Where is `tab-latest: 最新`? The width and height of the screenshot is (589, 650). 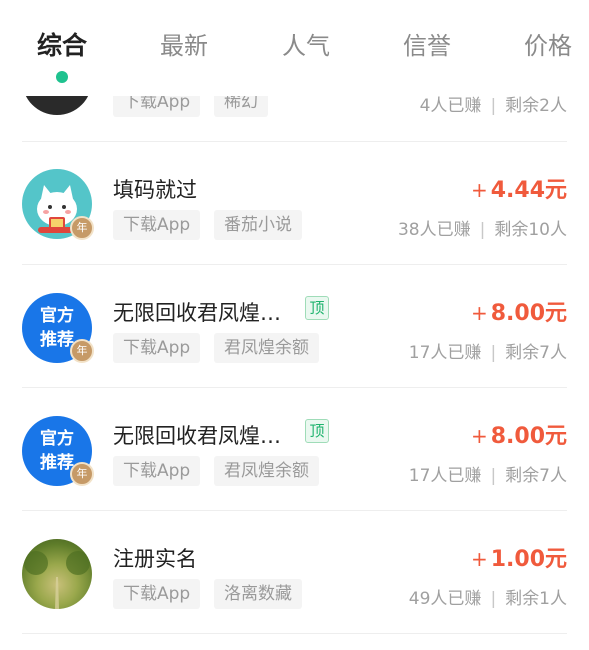 tab-latest: 最新 is located at coordinates (184, 43).